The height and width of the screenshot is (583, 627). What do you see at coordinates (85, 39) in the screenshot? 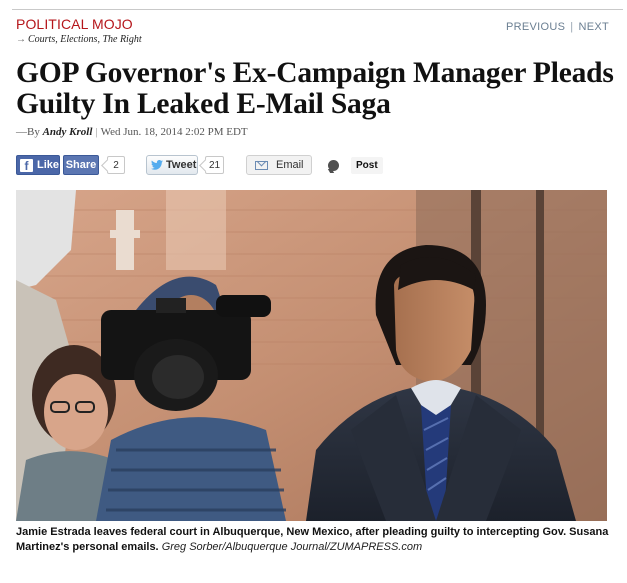
I see `section-tags-links: Courts, Elections, The Right` at bounding box center [85, 39].